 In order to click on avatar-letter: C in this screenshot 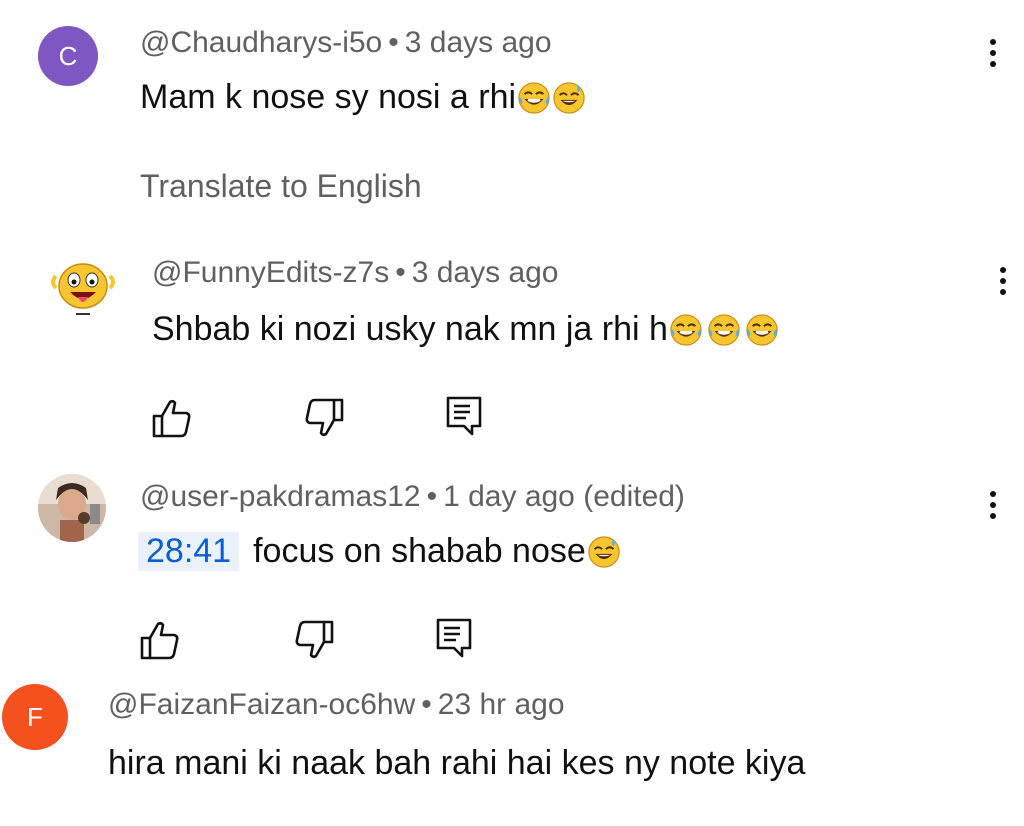, I will do `click(68, 55)`.